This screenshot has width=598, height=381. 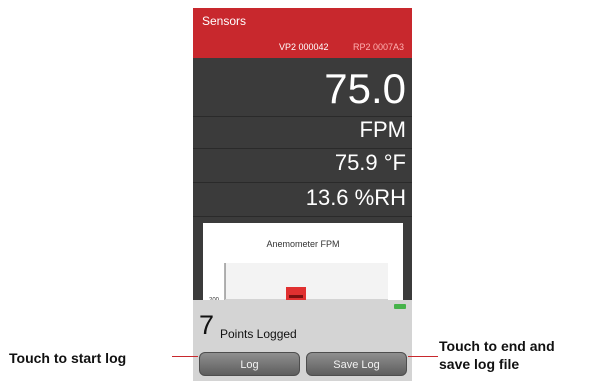 What do you see at coordinates (497, 346) in the screenshot?
I see `callout-end-save-line1: Touch to end and` at bounding box center [497, 346].